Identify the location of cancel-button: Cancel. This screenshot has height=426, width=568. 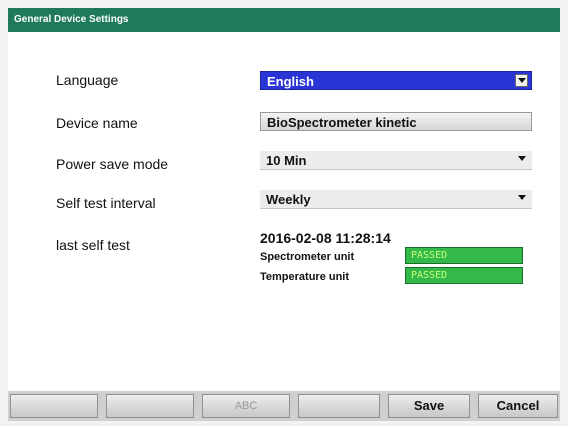
(518, 406).